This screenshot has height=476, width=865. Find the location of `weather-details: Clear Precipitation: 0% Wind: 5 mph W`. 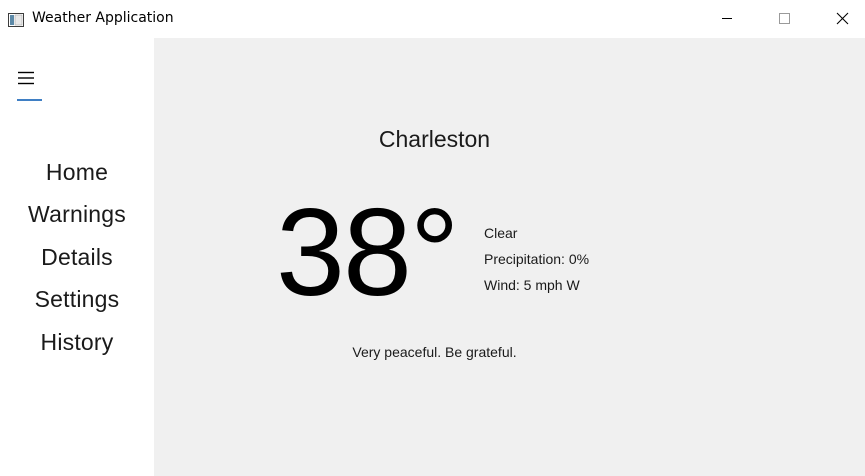

weather-details: Clear Precipitation: 0% Wind: 5 mph W is located at coordinates (584, 259).